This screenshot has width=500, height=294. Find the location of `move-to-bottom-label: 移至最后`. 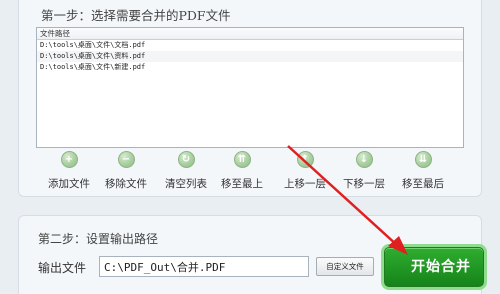

move-to-bottom-label: 移至最后 is located at coordinates (423, 184).